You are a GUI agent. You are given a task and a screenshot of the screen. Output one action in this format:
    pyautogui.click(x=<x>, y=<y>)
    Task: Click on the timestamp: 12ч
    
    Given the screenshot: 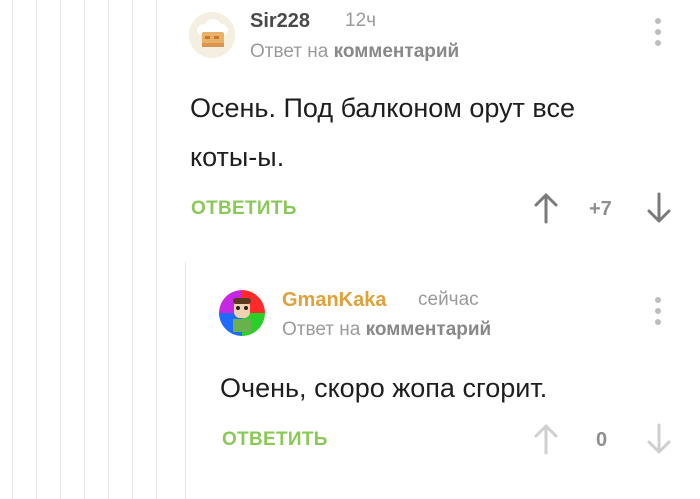 What is the action you would take?
    pyautogui.click(x=361, y=20)
    